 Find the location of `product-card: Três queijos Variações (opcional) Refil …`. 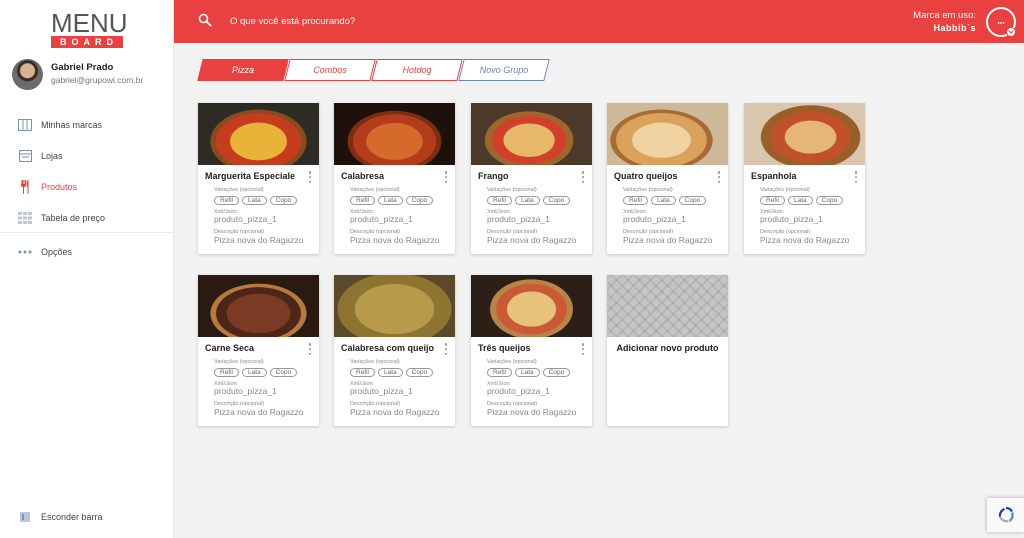

product-card: Três queijos Variações (opcional) Refil … is located at coordinates (531, 350).